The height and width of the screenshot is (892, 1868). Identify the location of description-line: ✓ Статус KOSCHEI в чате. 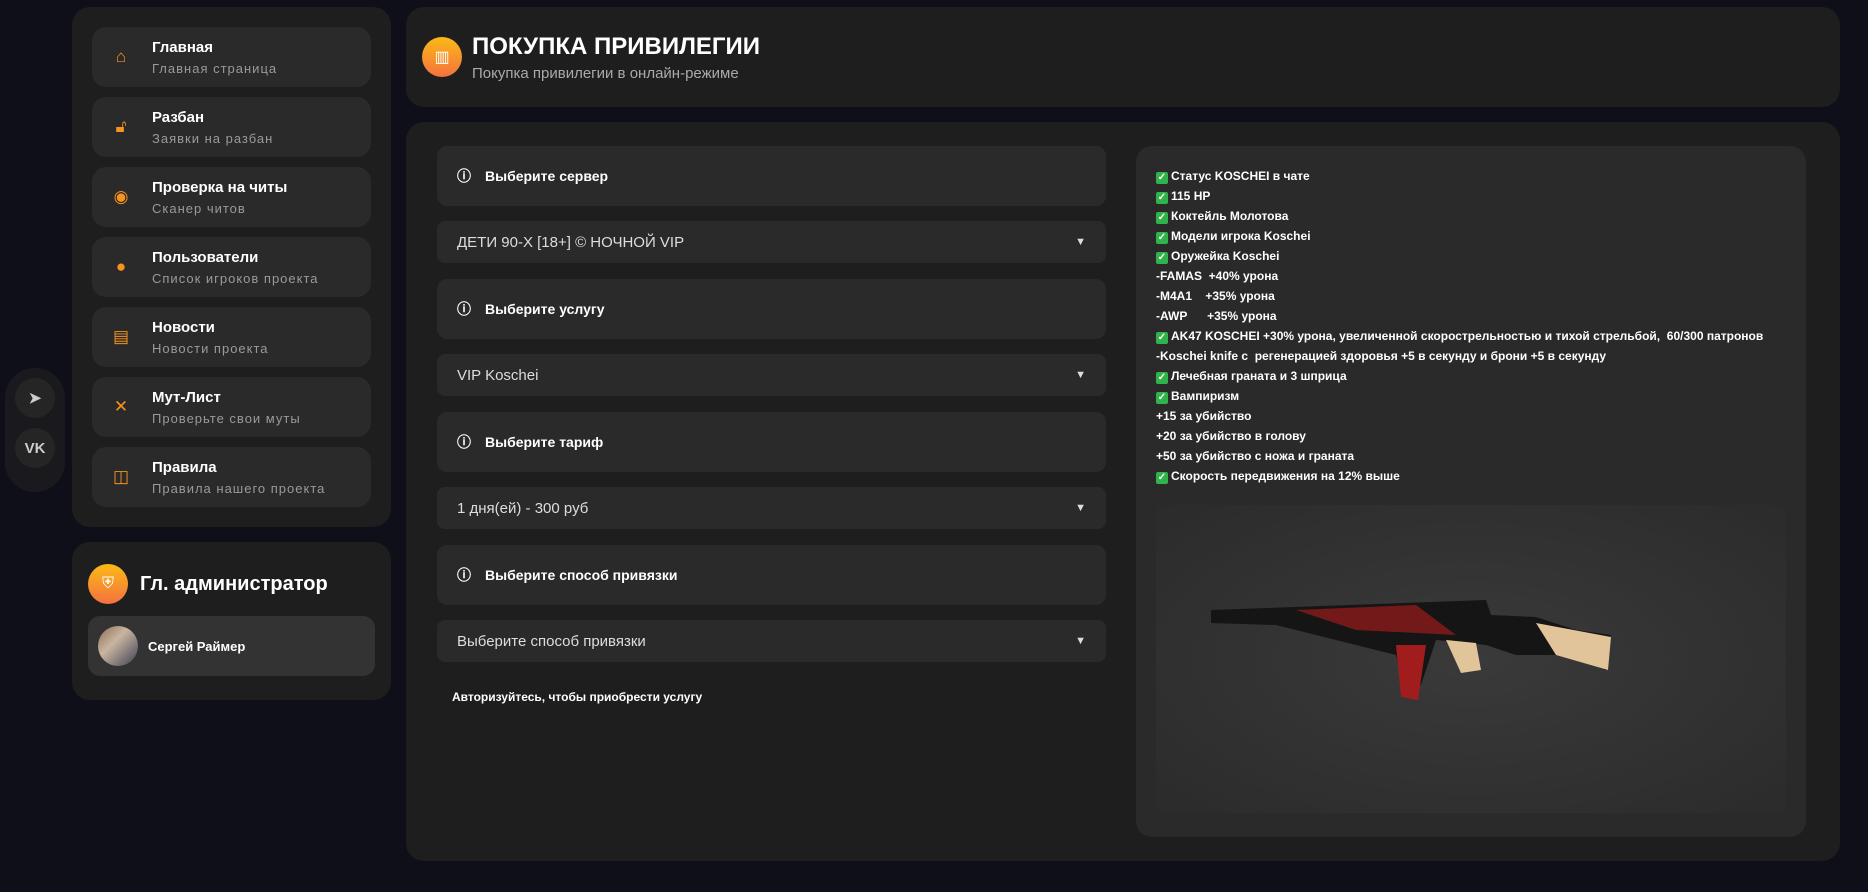
(1471, 176).